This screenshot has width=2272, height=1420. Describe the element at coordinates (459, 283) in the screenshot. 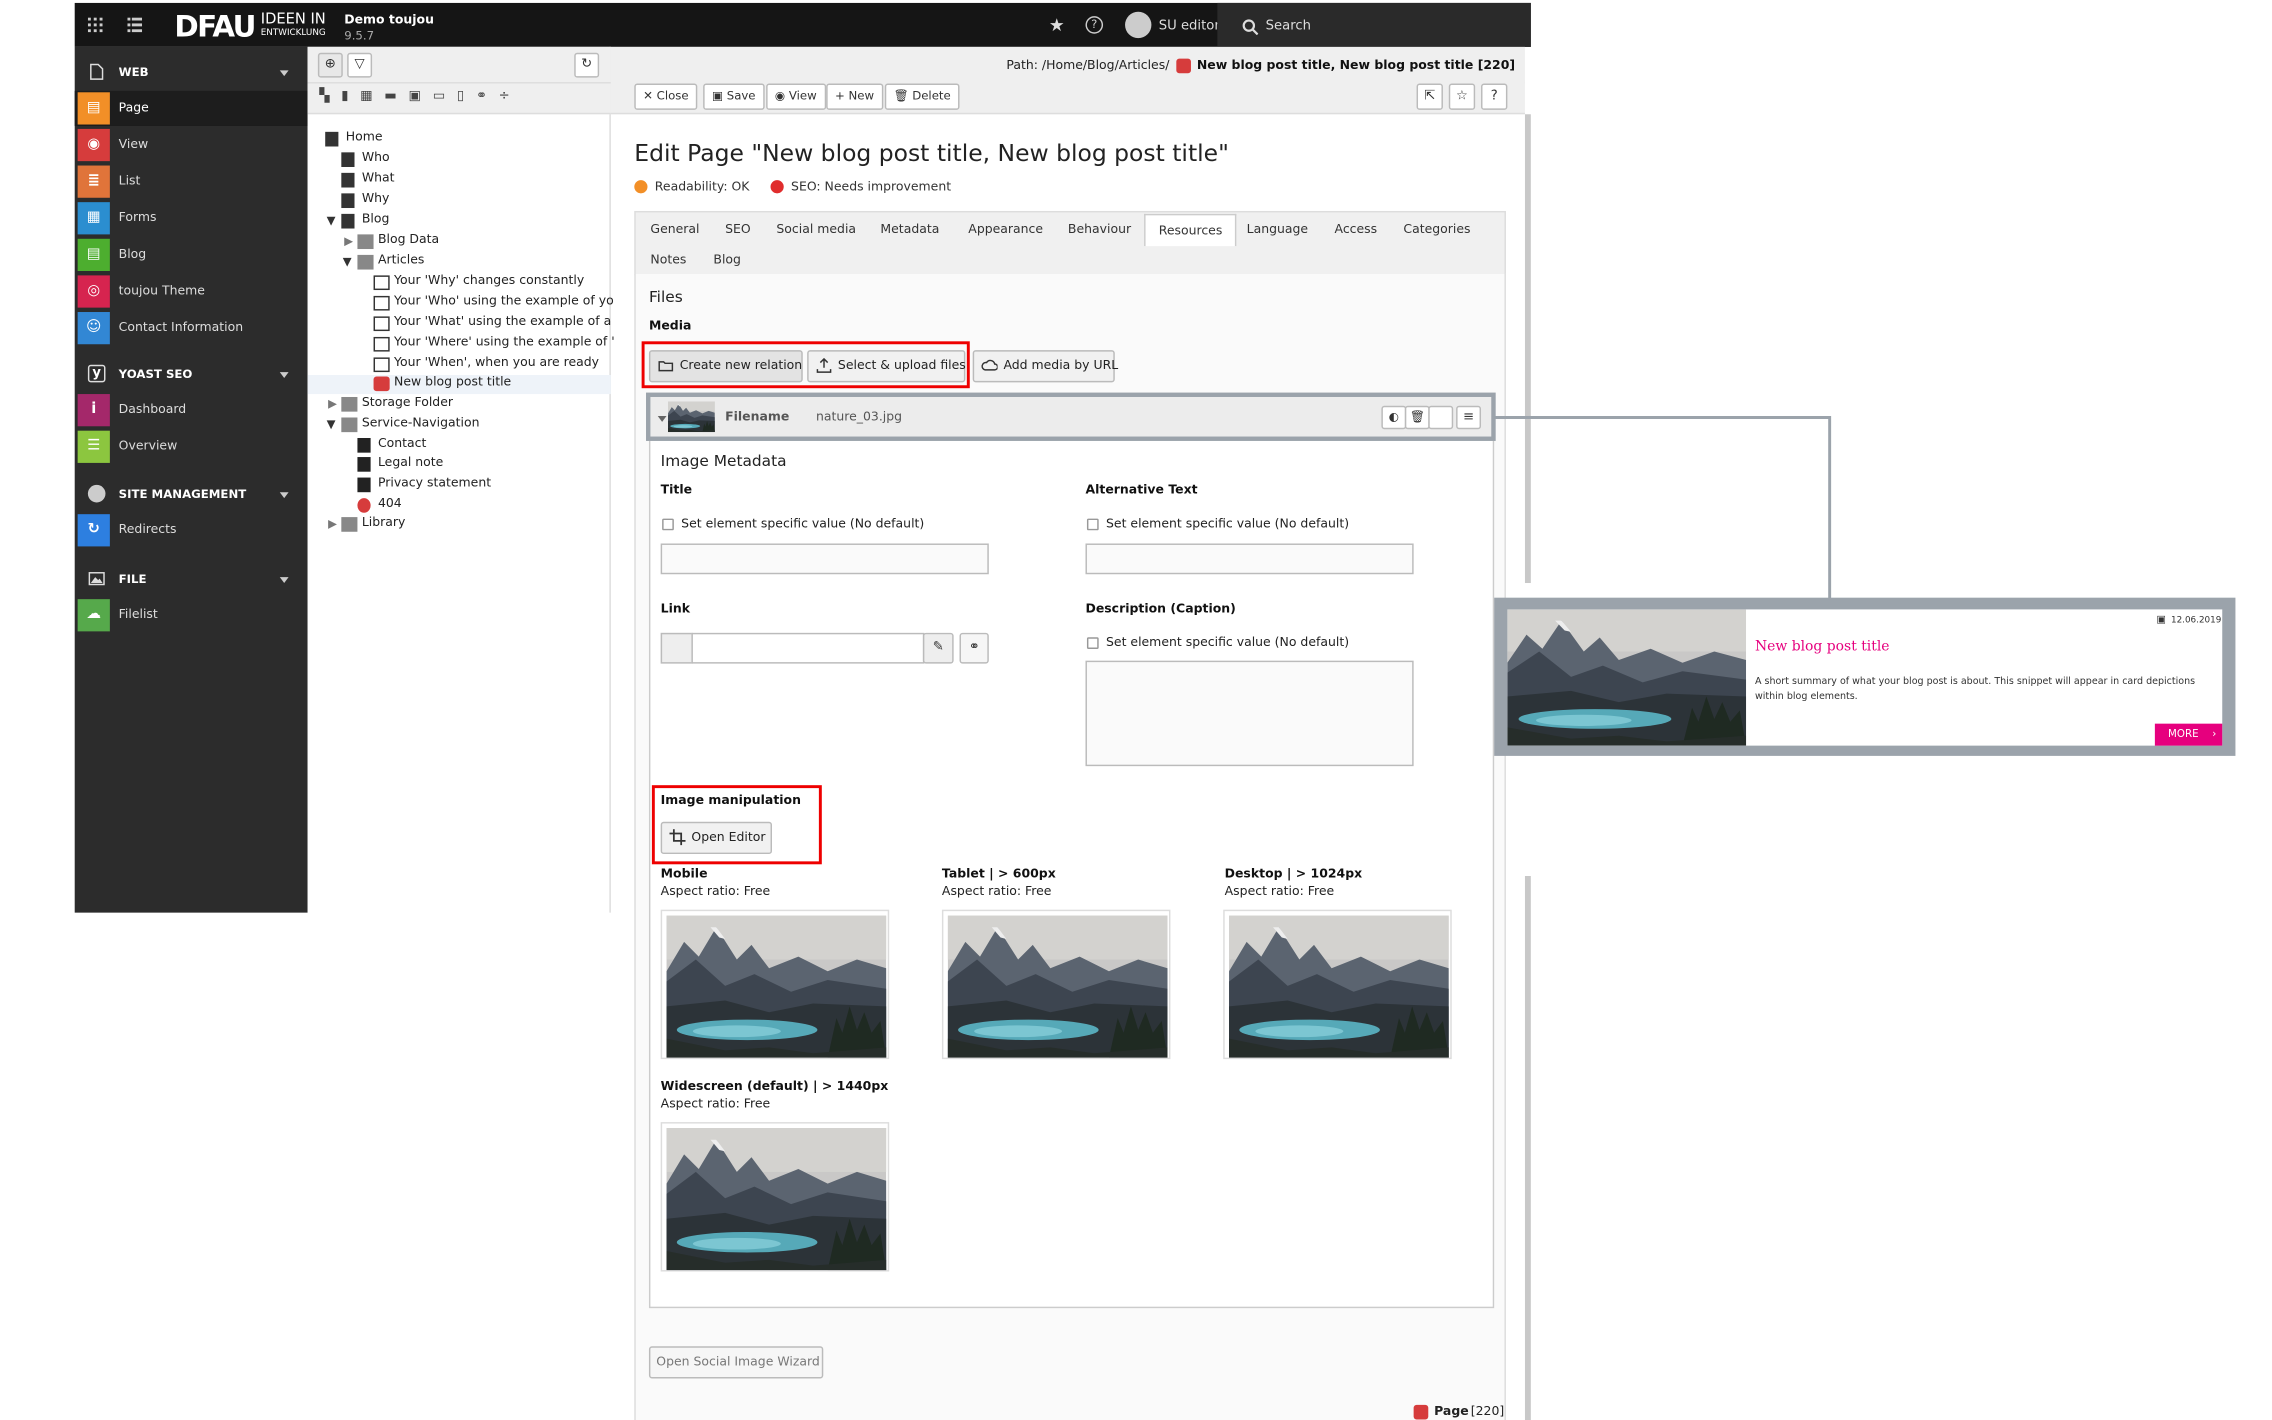

I see `tree-item-article: Your 'Why' changes constantly` at that location.